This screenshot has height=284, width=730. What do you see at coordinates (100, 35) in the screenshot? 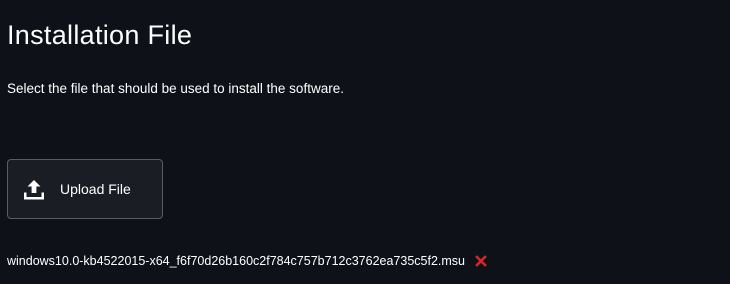
I see `page-title: Installation File` at bounding box center [100, 35].